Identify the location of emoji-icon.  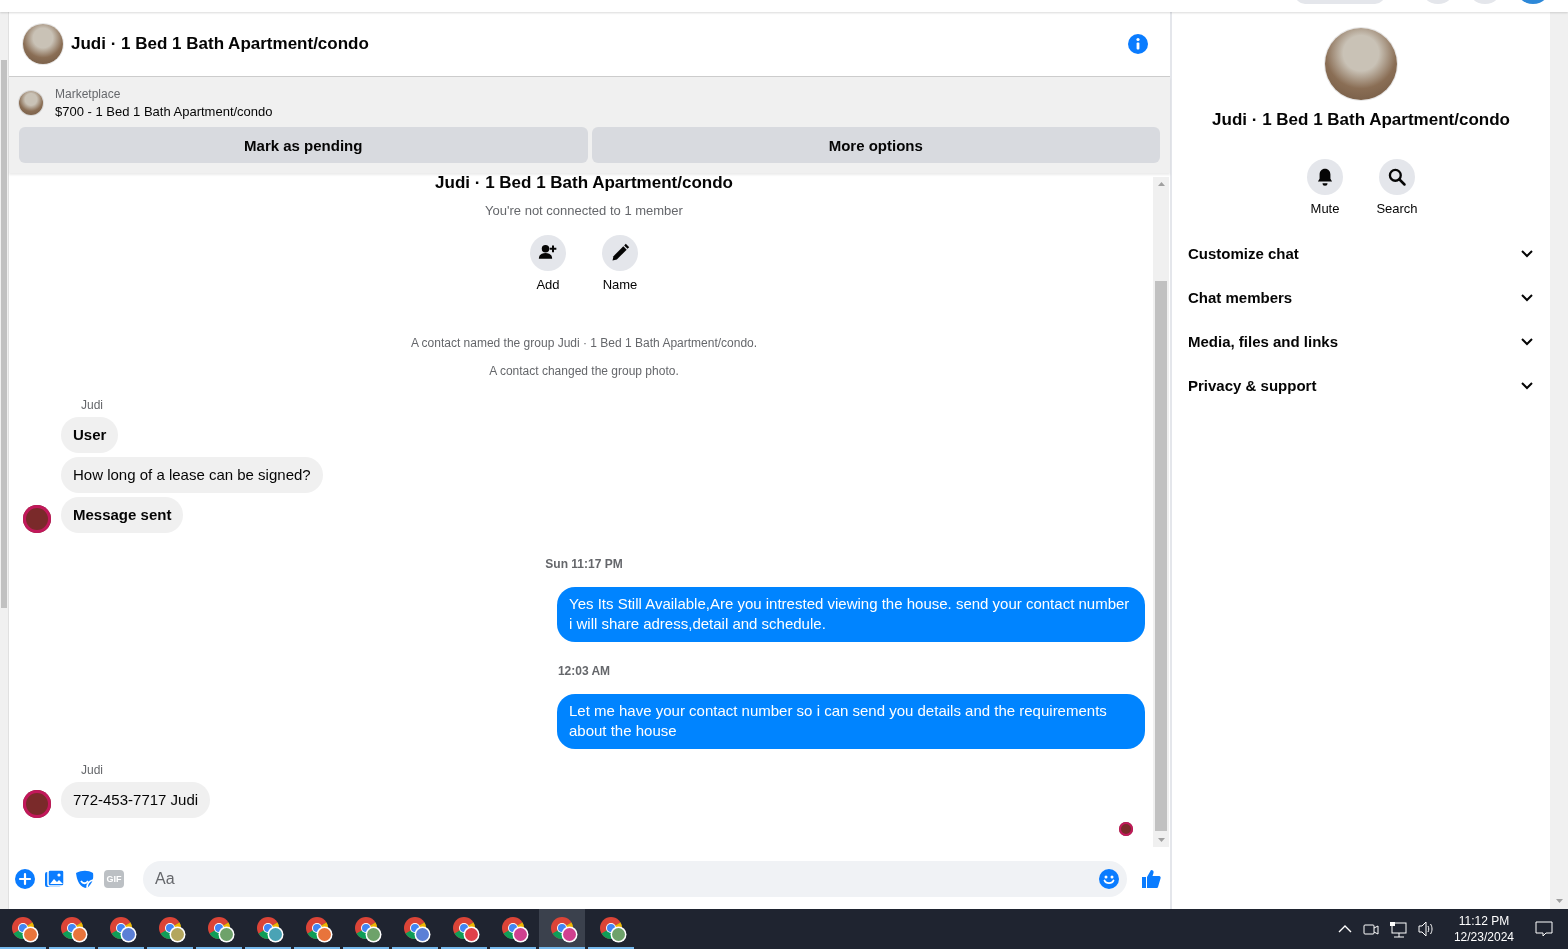
(1109, 879).